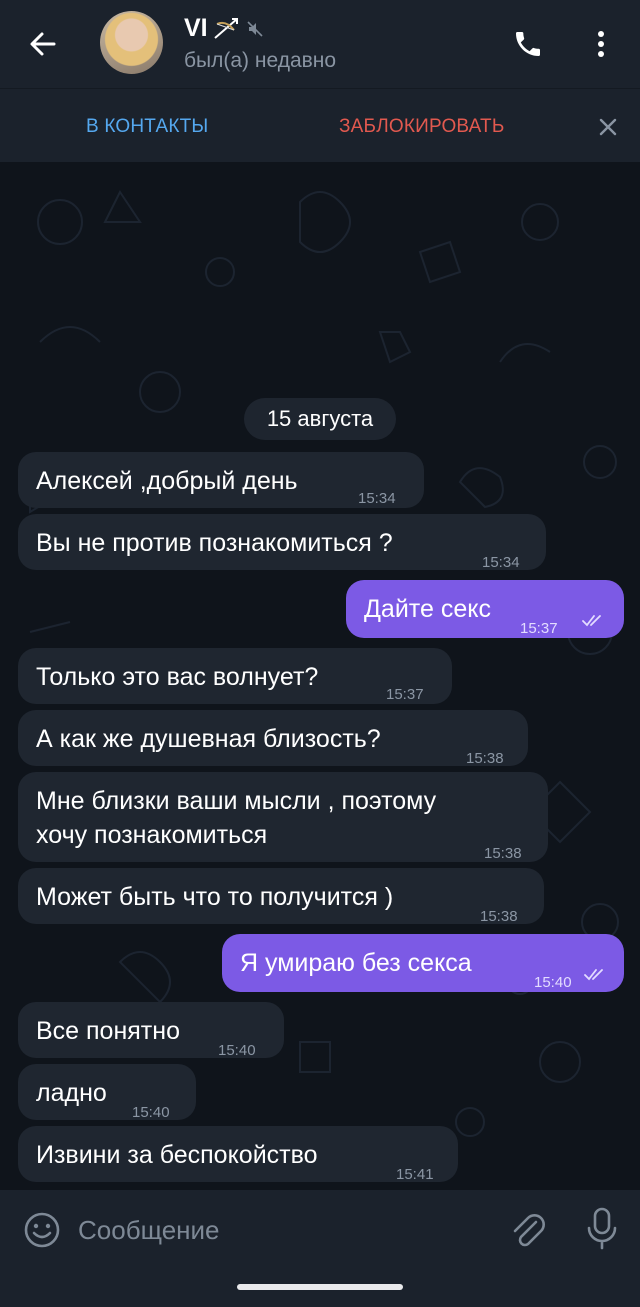 This screenshot has height=1307, width=640. Describe the element at coordinates (196, 28) in the screenshot. I see `contact-name: VI` at that location.